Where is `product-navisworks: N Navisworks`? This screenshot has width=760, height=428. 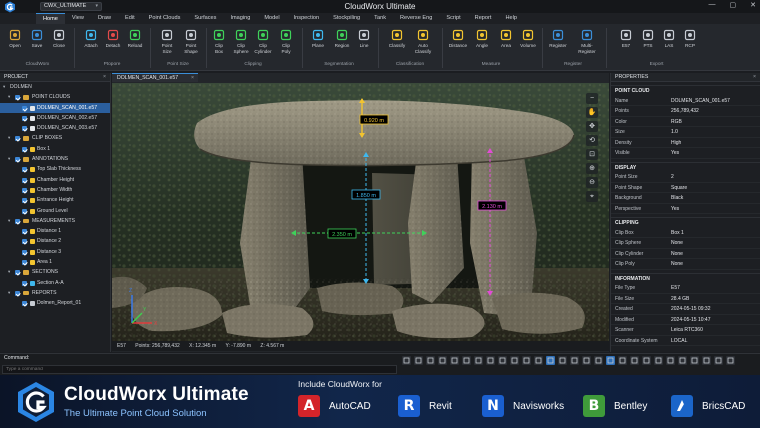
product-navisworks: N Navisworks is located at coordinates (523, 406).